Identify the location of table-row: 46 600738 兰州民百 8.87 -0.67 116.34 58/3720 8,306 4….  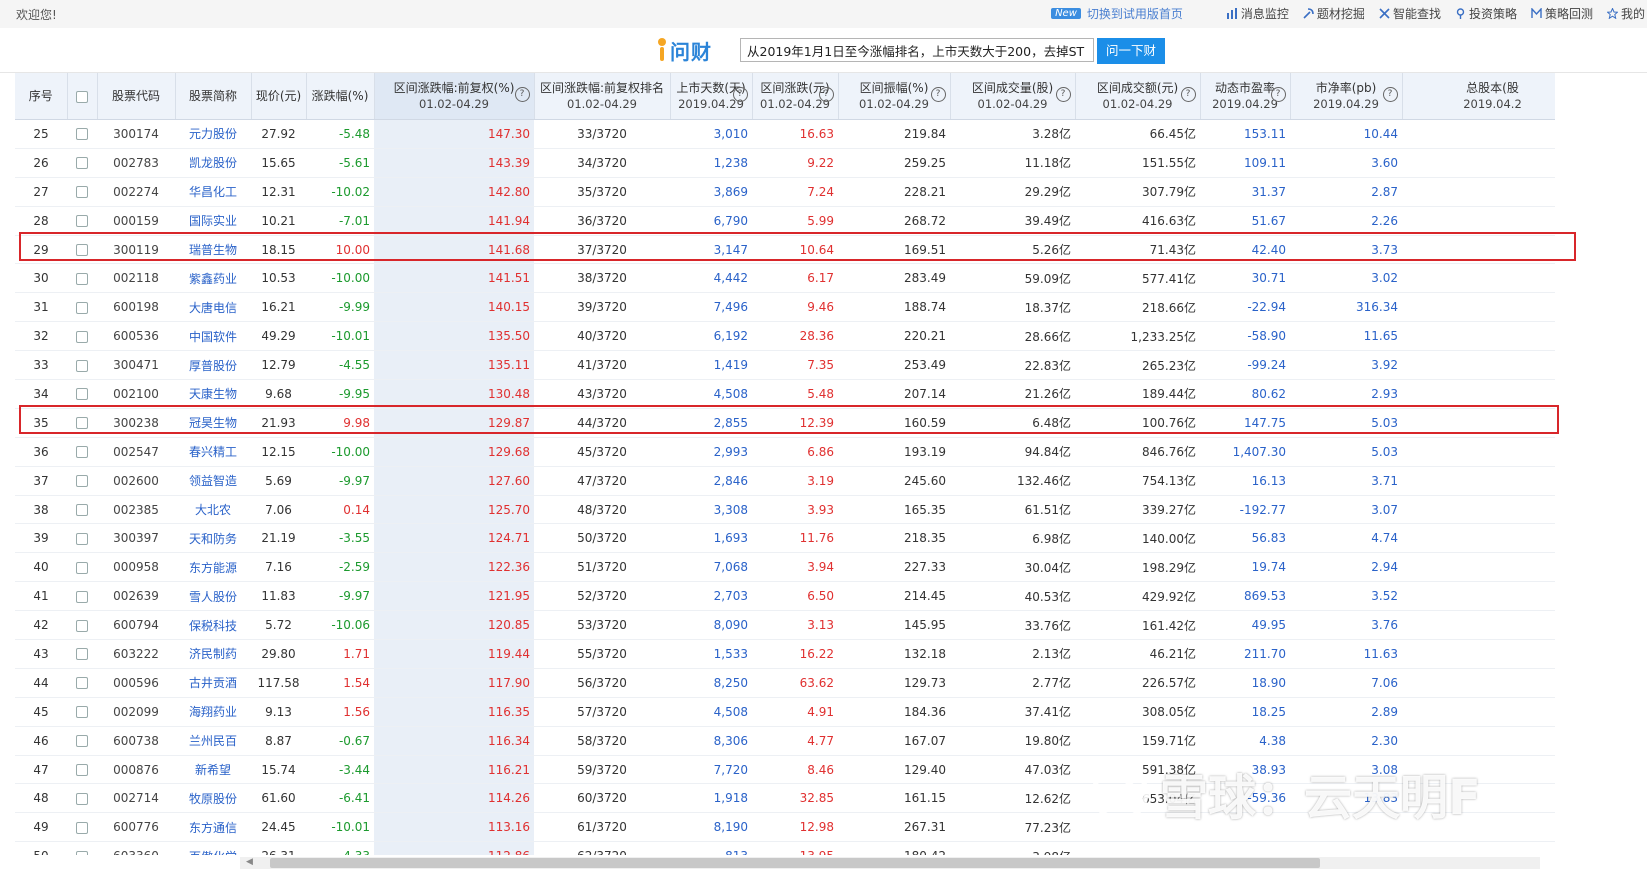
(785, 741).